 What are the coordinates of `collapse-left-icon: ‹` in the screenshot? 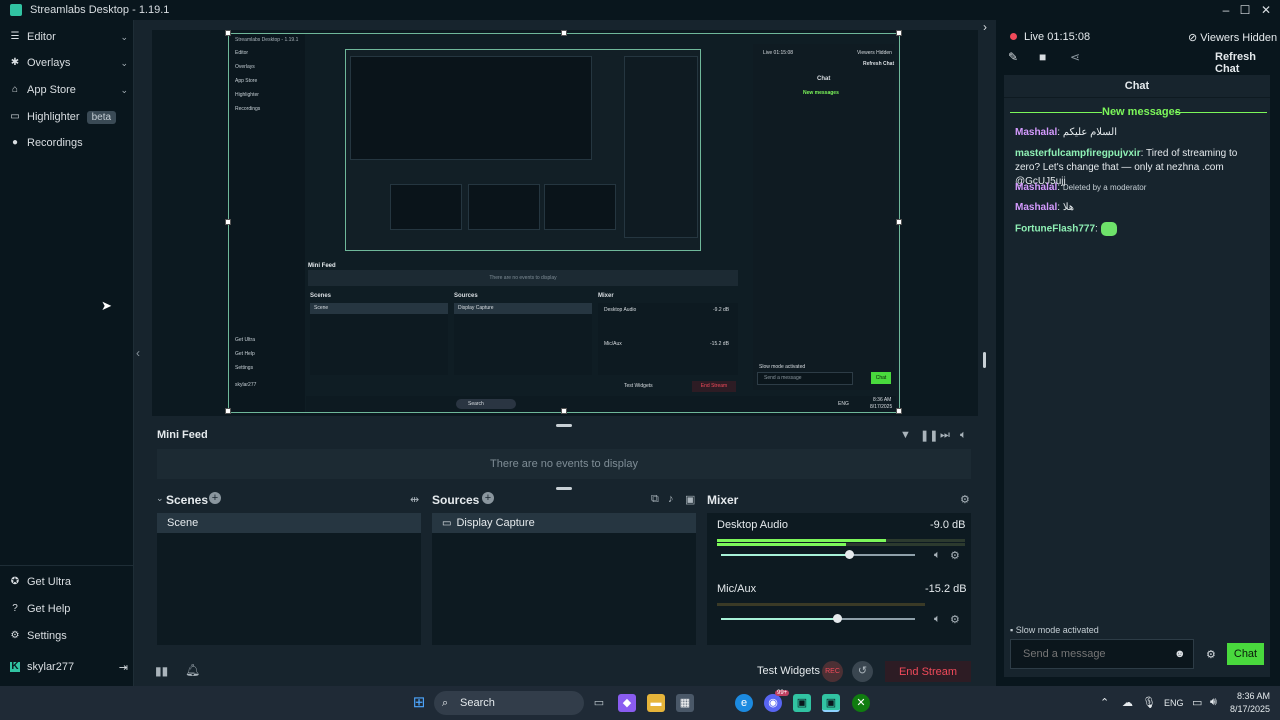 It's located at (138, 353).